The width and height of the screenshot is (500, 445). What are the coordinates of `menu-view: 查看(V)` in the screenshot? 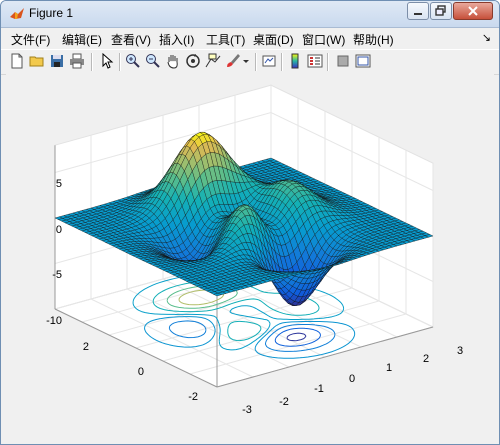 It's located at (131, 39).